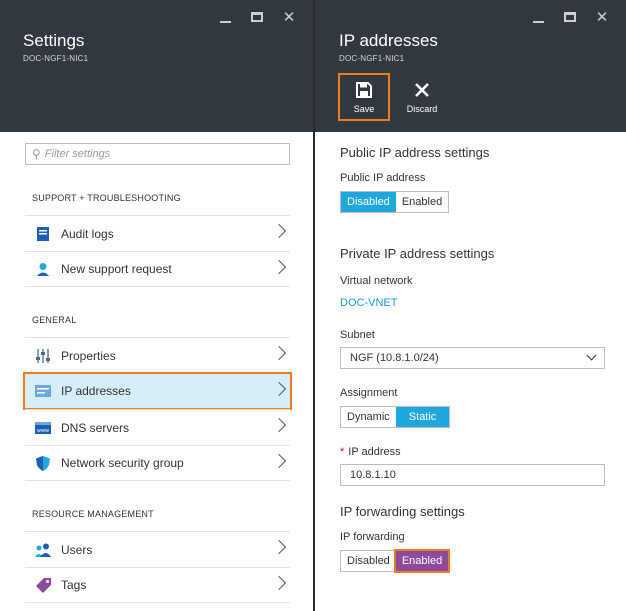 This screenshot has height=611, width=626. I want to click on sidebar-item-properties: Properties, so click(157, 355).